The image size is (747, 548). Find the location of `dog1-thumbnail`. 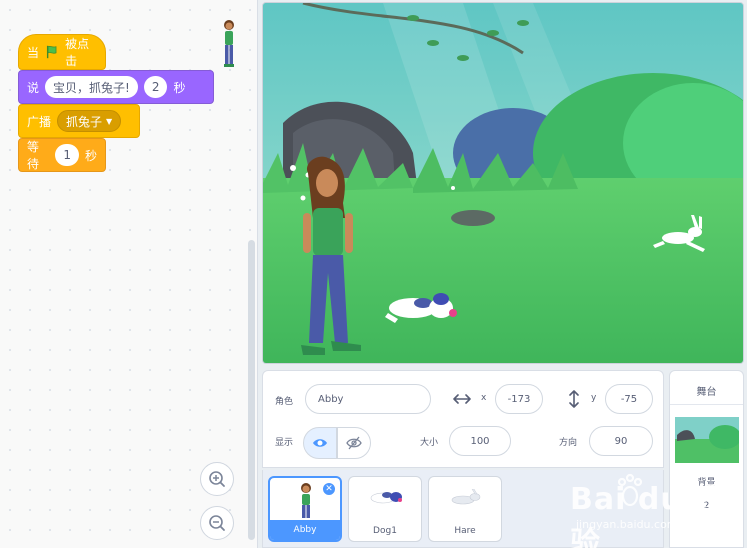

dog1-thumbnail is located at coordinates (386, 498).